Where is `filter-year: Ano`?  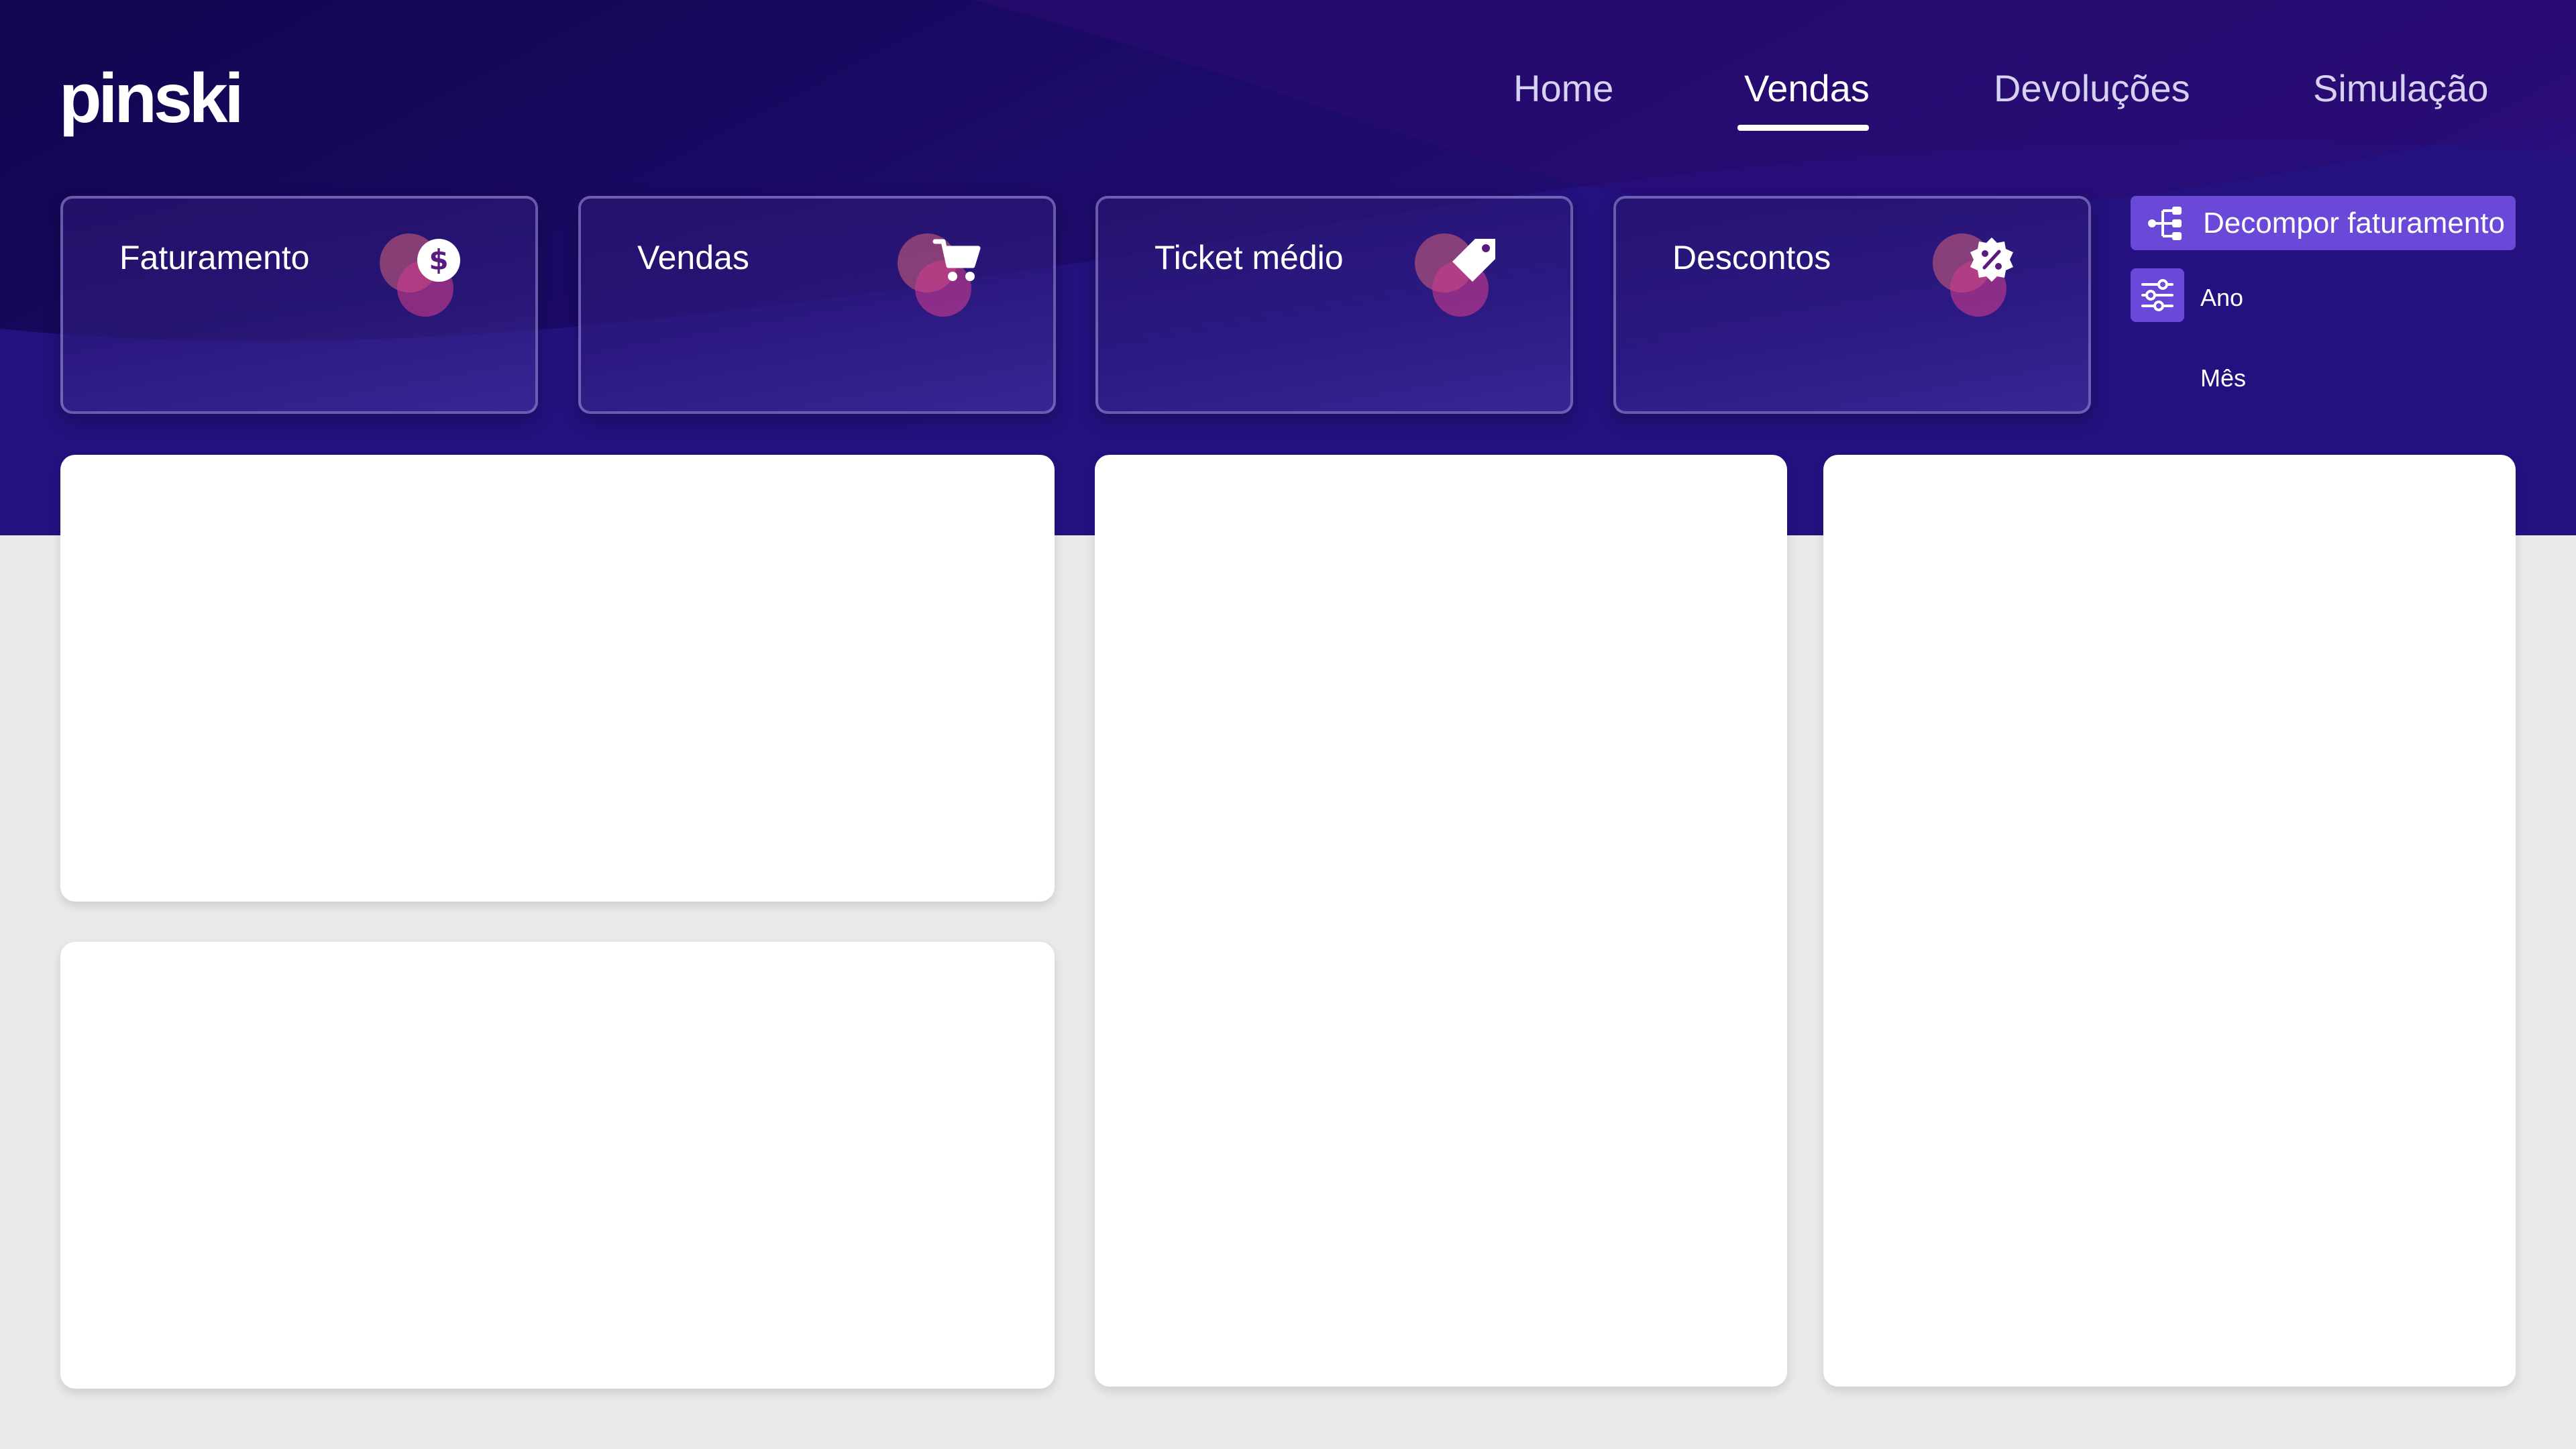
filter-year: Ano is located at coordinates (2221, 298).